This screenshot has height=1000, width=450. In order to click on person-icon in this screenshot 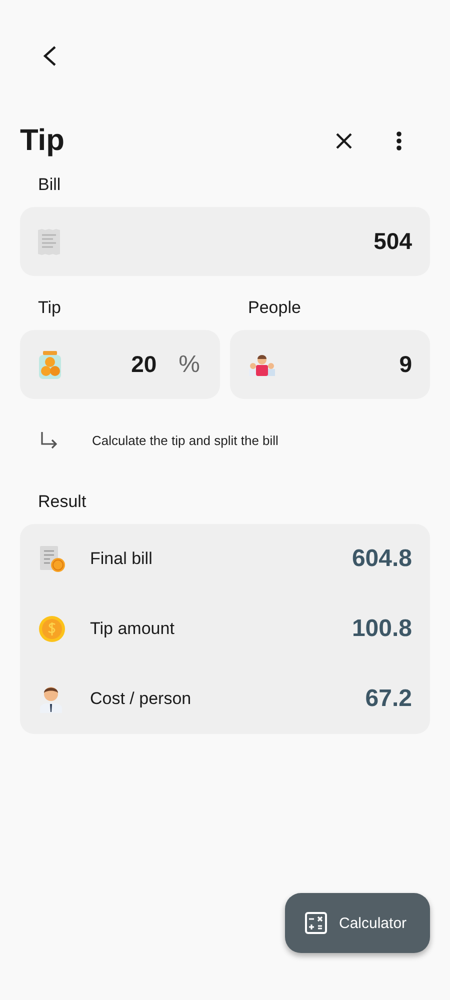, I will do `click(51, 699)`.